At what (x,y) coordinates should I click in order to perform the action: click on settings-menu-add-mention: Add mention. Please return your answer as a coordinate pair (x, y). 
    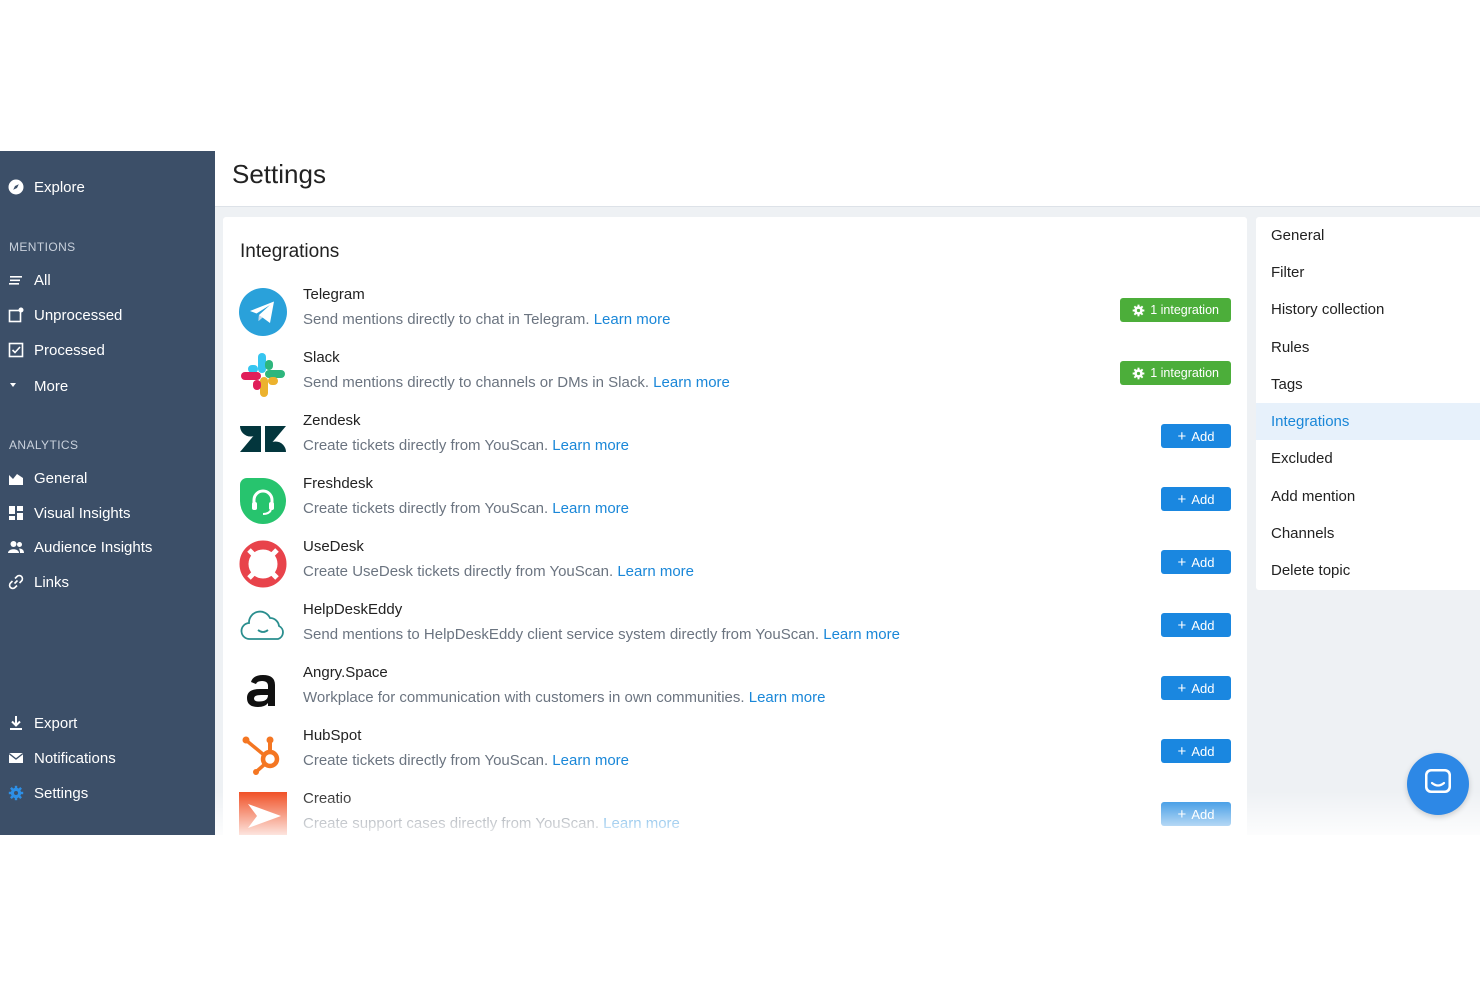
    Looking at the image, I should click on (1368, 496).